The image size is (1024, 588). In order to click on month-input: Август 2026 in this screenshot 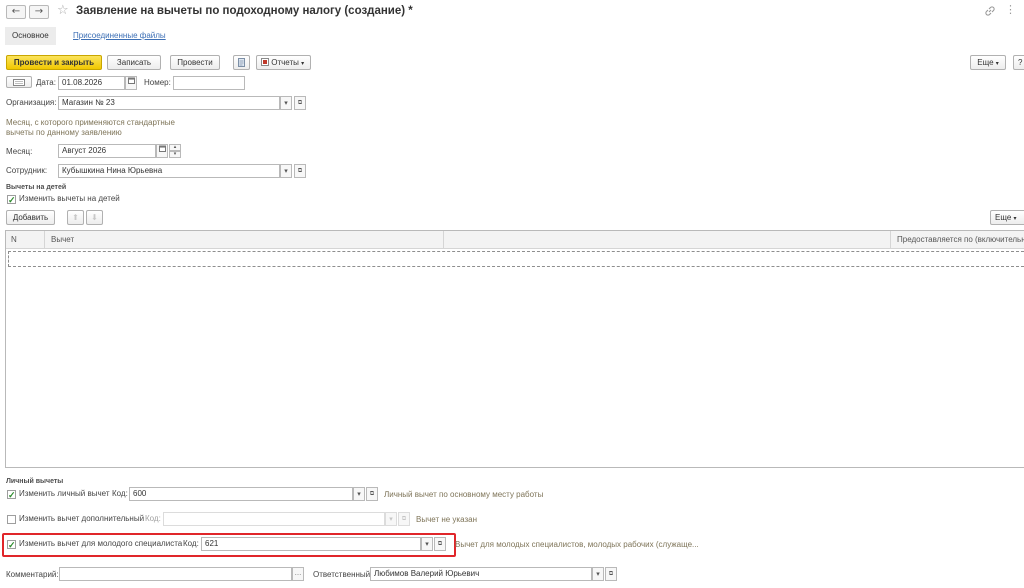, I will do `click(107, 151)`.